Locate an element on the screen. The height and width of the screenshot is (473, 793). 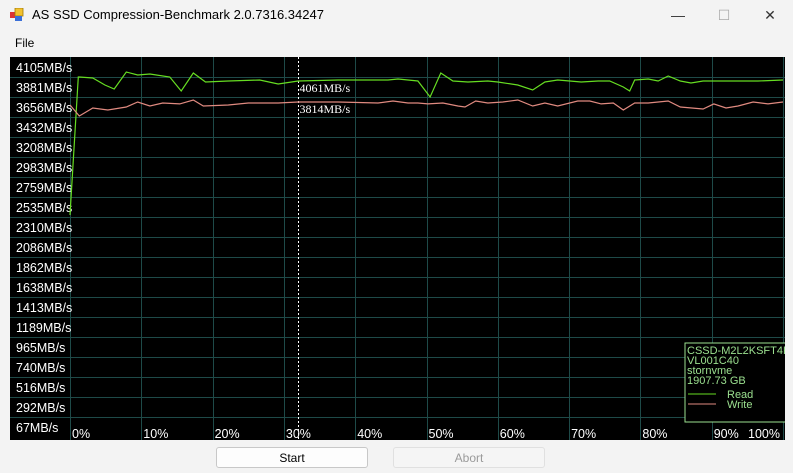
y-tick-label: 965MB/s is located at coordinates (40, 348).